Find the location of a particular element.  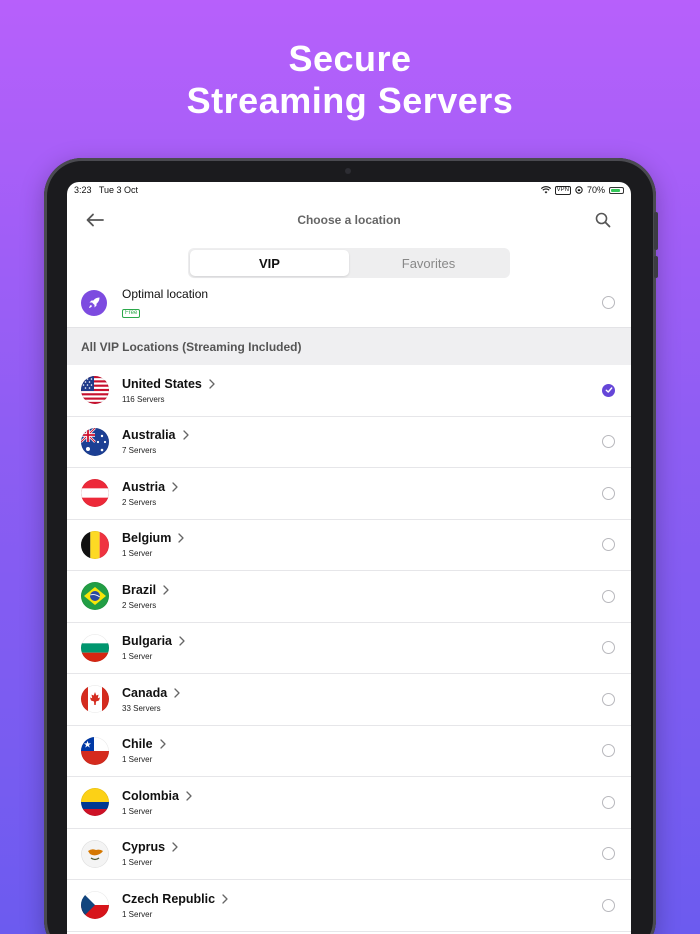

optimal-location-row: Optimal location Free is located at coordinates (349, 303).